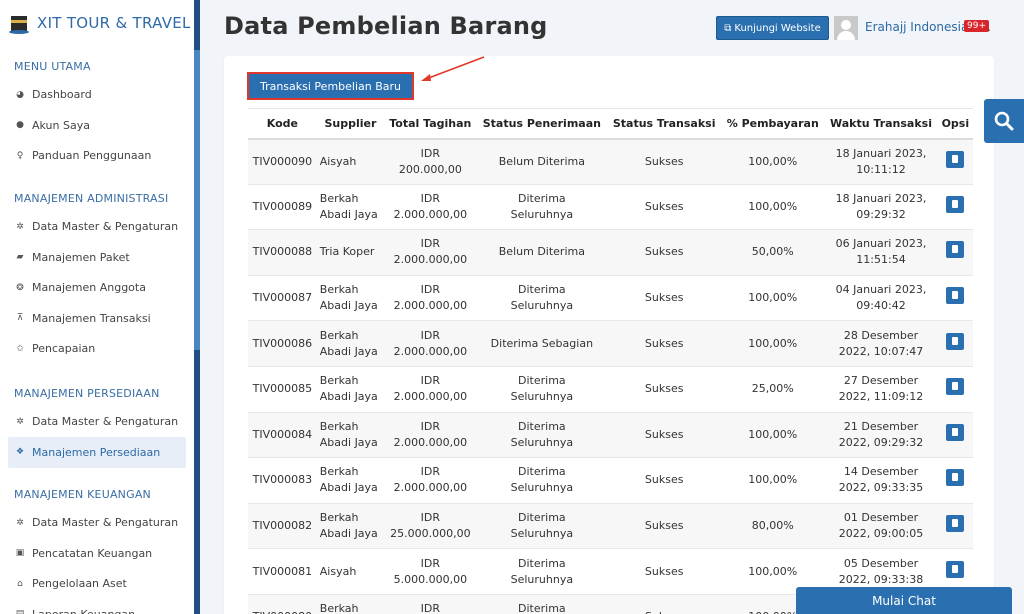 The image size is (1024, 614). Describe the element at coordinates (773, 124) in the screenshot. I see `column-header: % Pembayaran` at that location.